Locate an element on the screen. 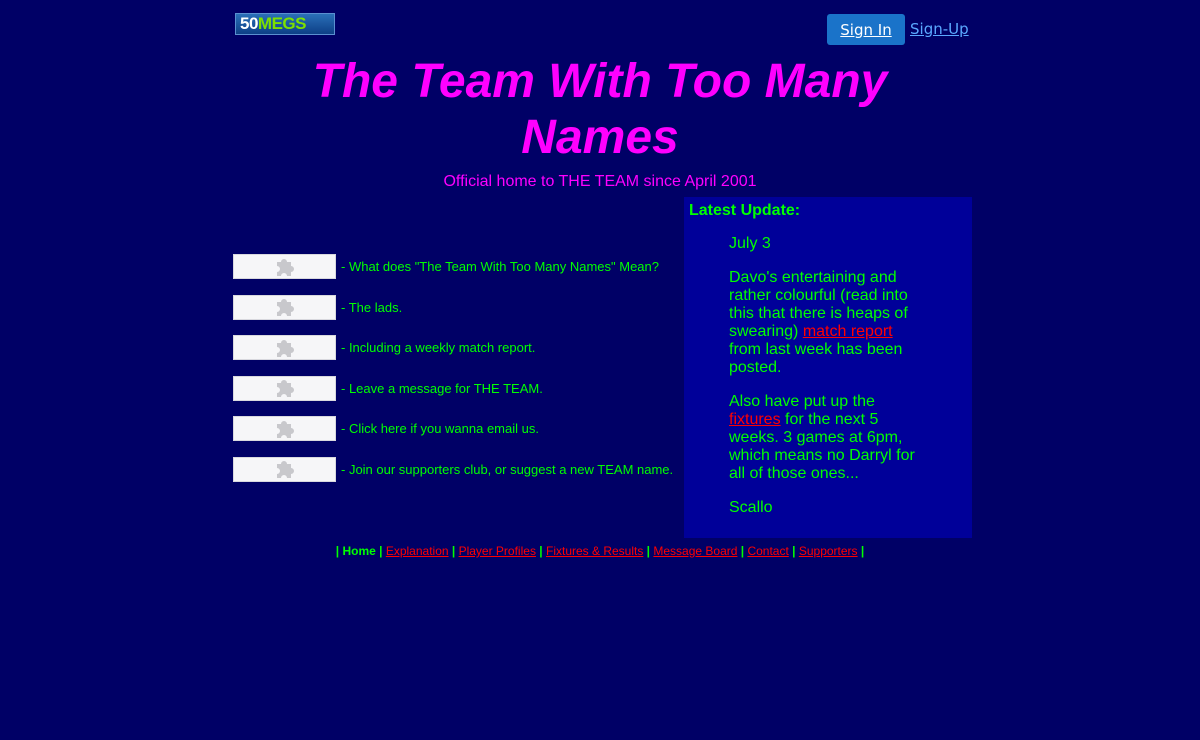 This screenshot has width=1200, height=740. nav-item-fixtures: - Including a weekly match report. is located at coordinates (453, 348).